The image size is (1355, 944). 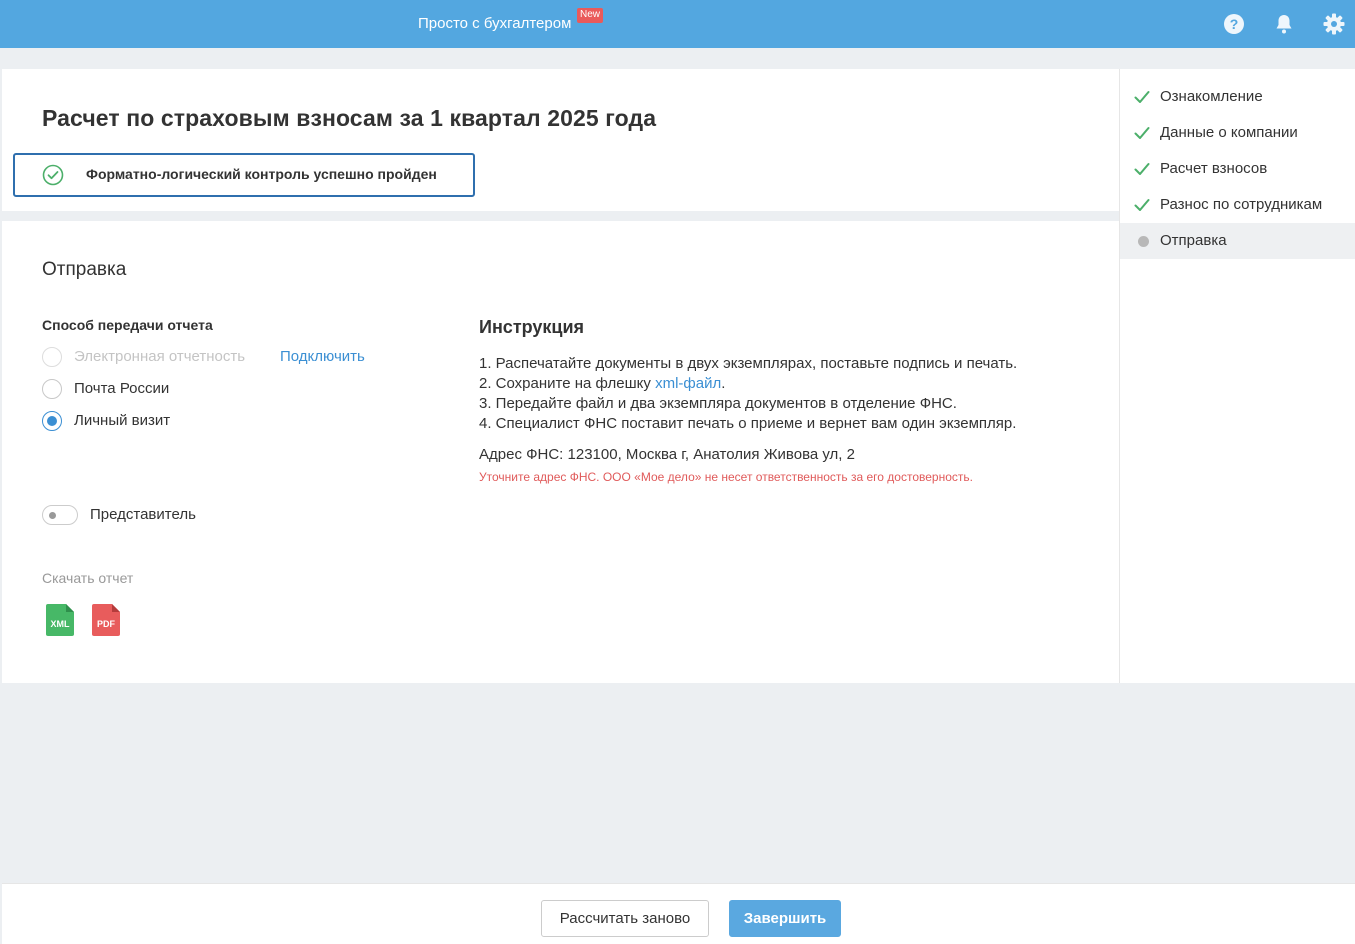 What do you see at coordinates (52, 389) in the screenshot?
I see `radio-post` at bounding box center [52, 389].